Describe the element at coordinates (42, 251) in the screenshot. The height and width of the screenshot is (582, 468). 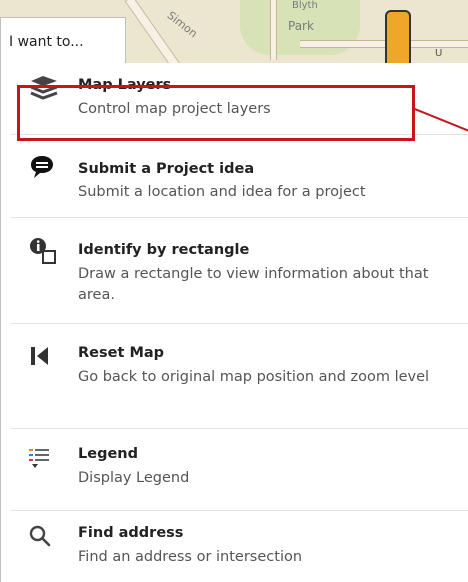
I see `info-rectangle-icon` at that location.